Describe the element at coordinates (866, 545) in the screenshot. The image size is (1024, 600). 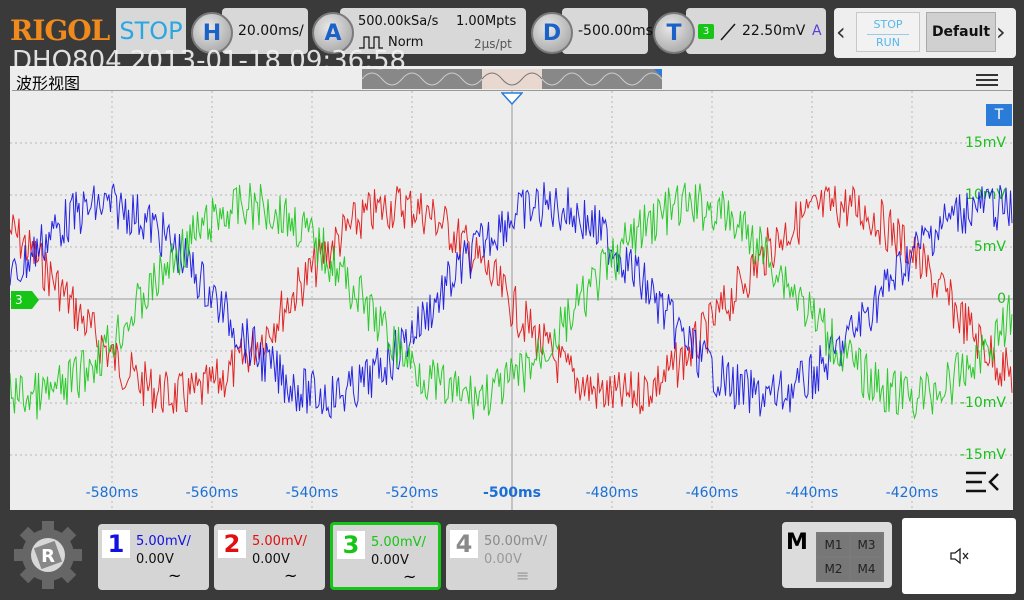
I see `math-item-m3: M3` at that location.